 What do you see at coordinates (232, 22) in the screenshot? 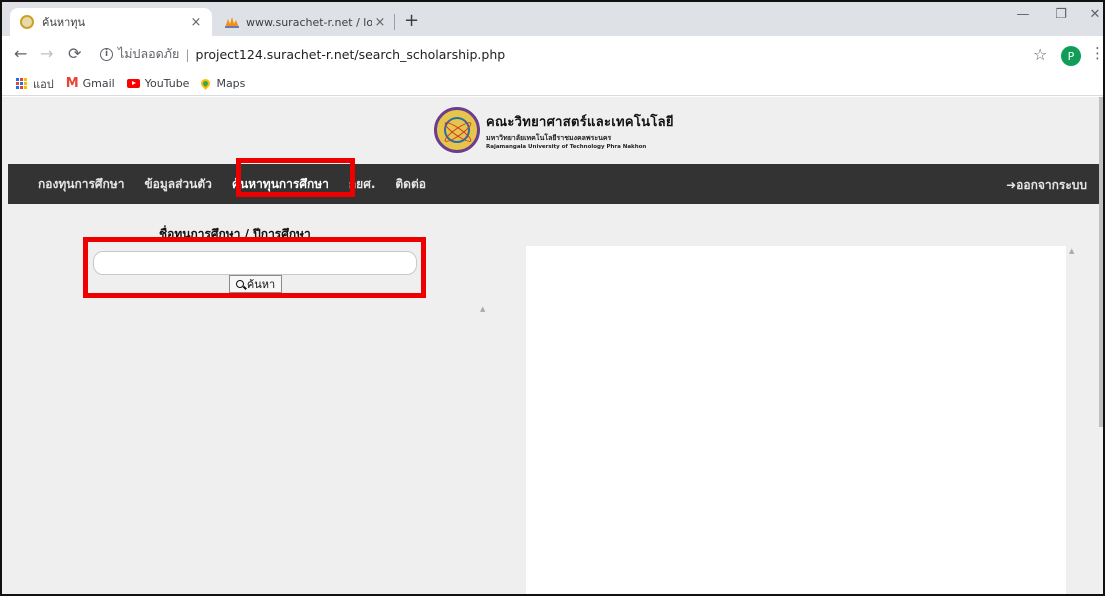
I see `phpmyadmin-icon` at bounding box center [232, 22].